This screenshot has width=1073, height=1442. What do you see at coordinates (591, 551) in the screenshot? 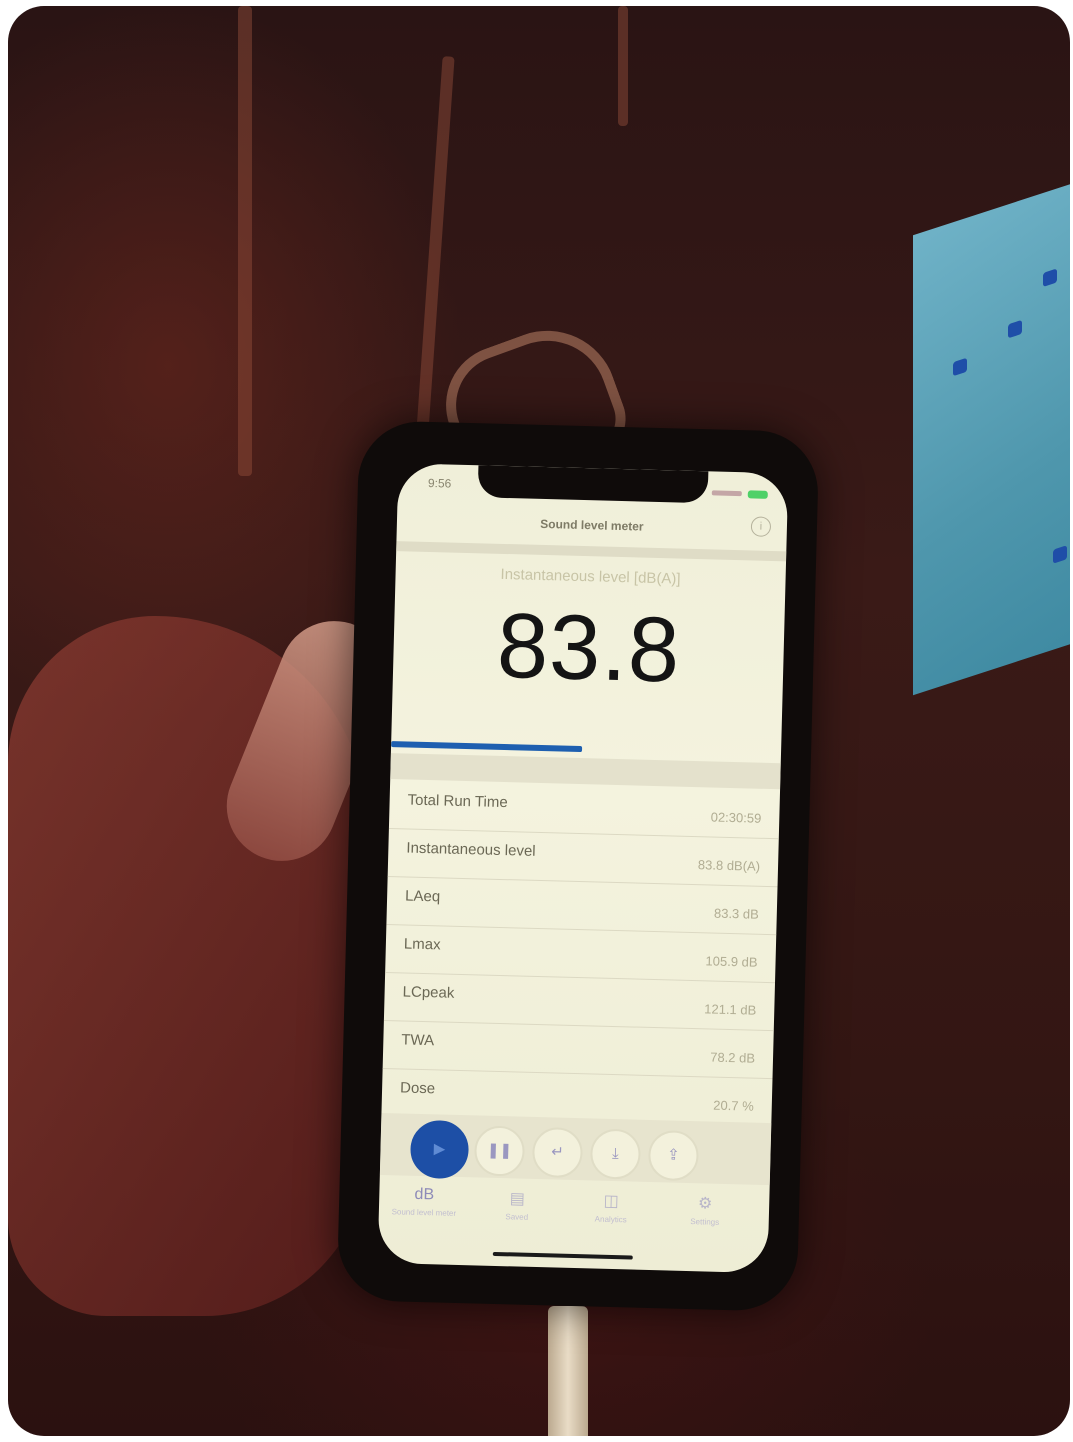
I see `divider` at bounding box center [591, 551].